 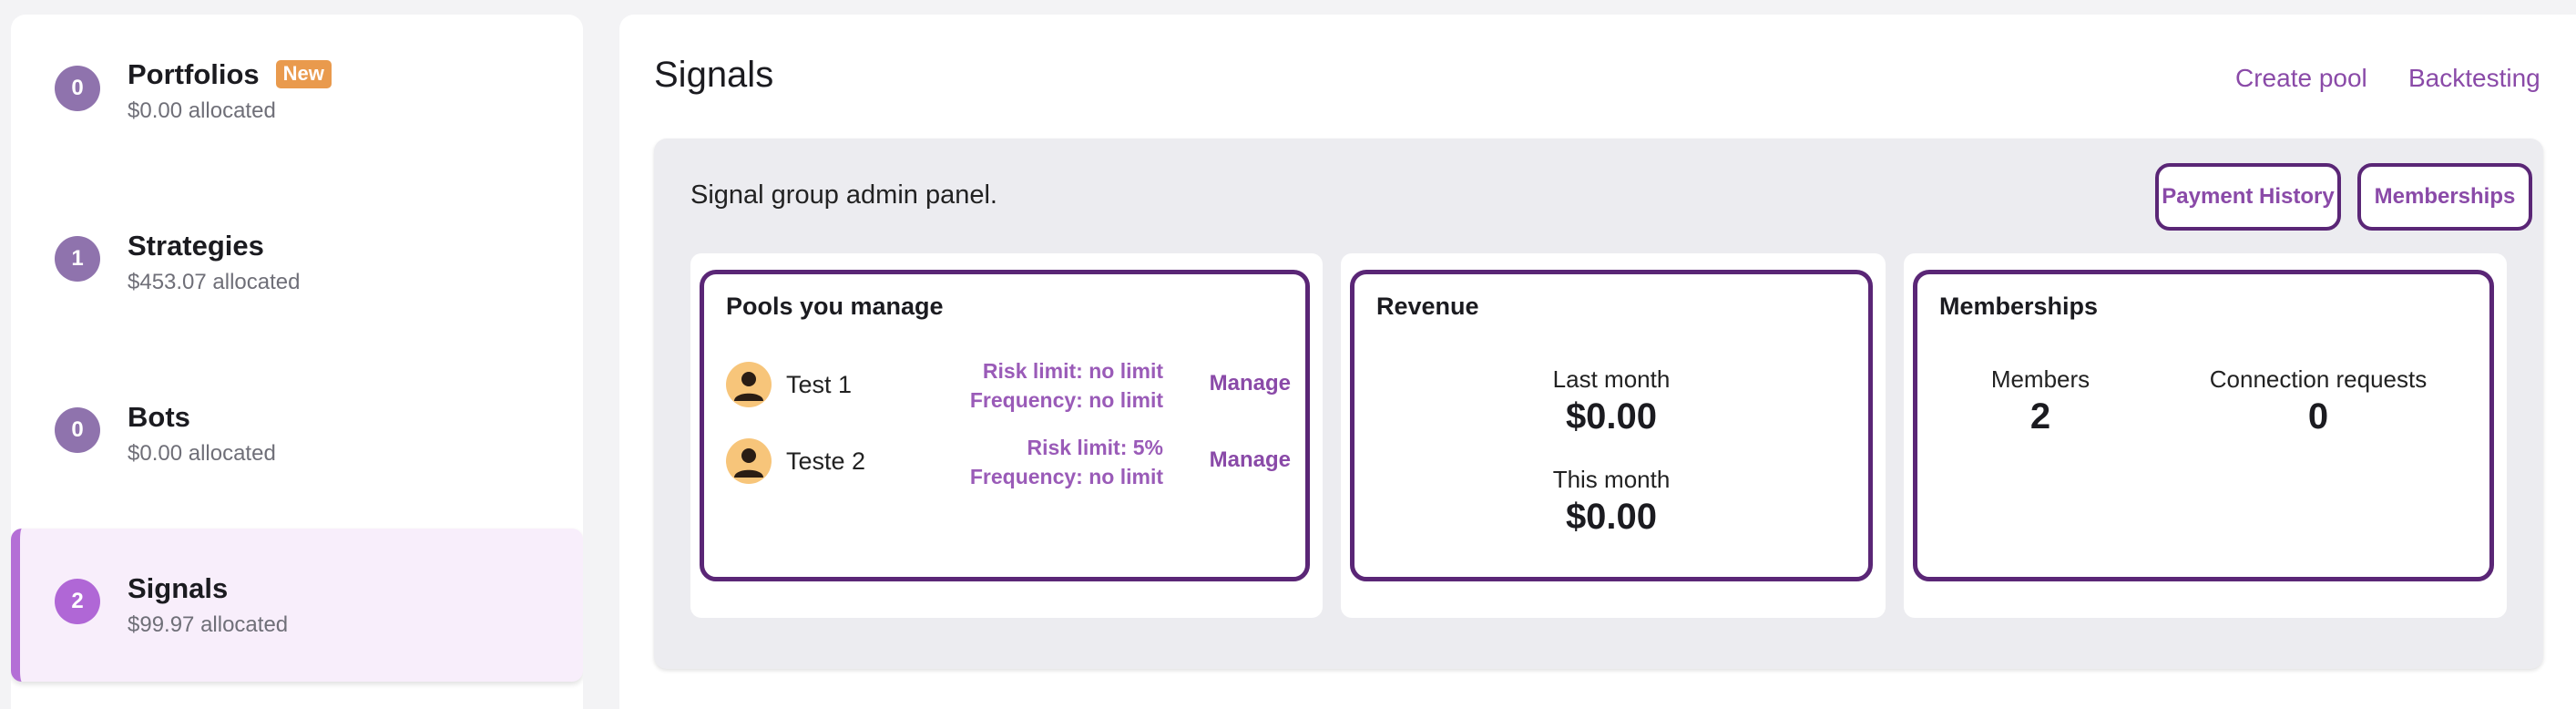 What do you see at coordinates (1611, 480) in the screenshot?
I see `this-month-label: This month` at bounding box center [1611, 480].